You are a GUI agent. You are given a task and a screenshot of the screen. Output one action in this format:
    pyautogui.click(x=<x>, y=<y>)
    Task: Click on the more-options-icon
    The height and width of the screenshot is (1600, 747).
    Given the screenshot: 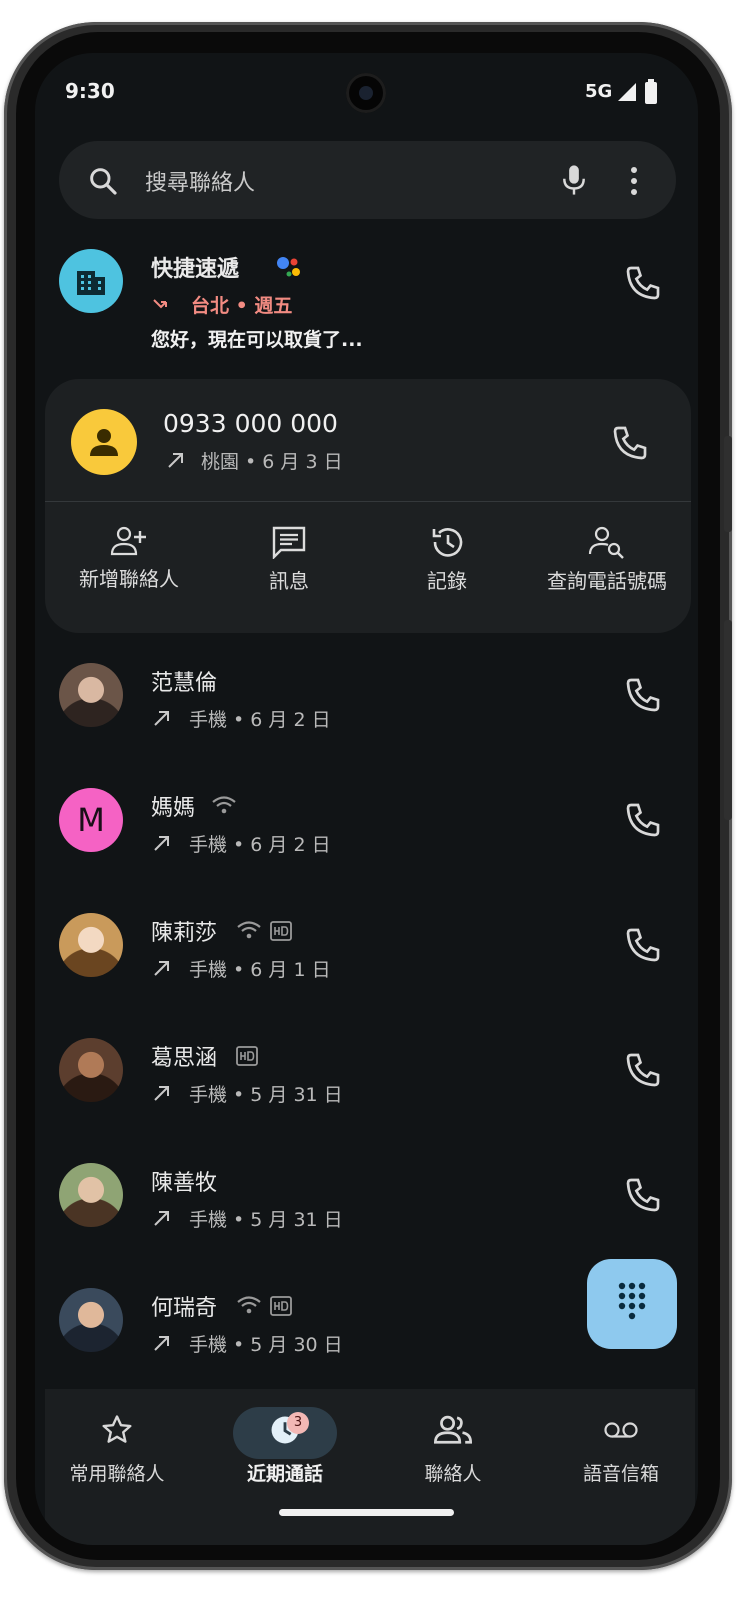 What is the action you would take?
    pyautogui.click(x=634, y=181)
    